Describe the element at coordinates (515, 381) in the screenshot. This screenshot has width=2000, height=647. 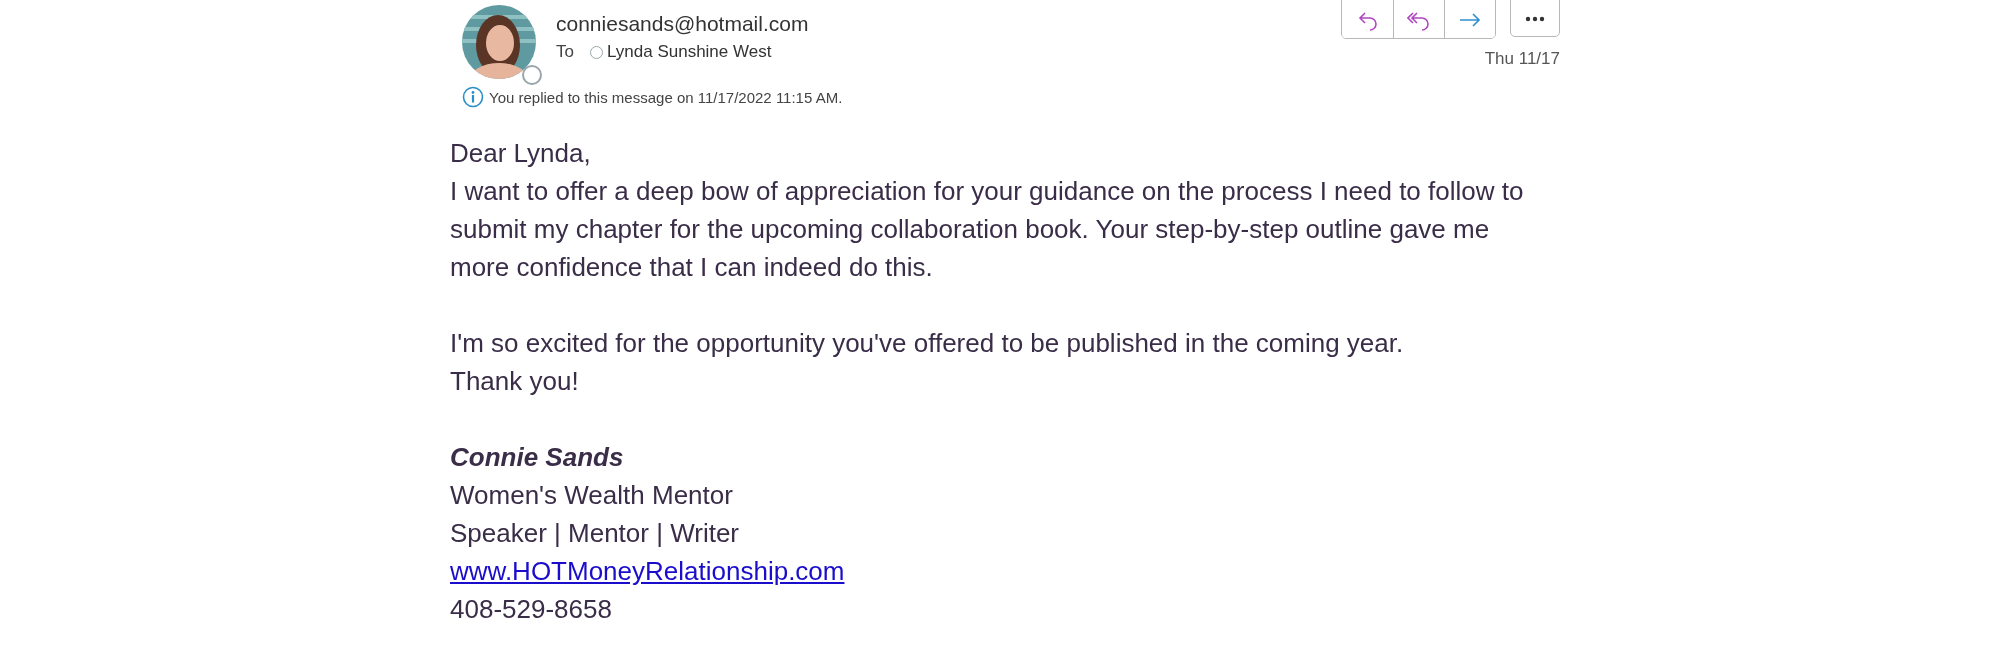
I see `body-text: Thank you!` at that location.